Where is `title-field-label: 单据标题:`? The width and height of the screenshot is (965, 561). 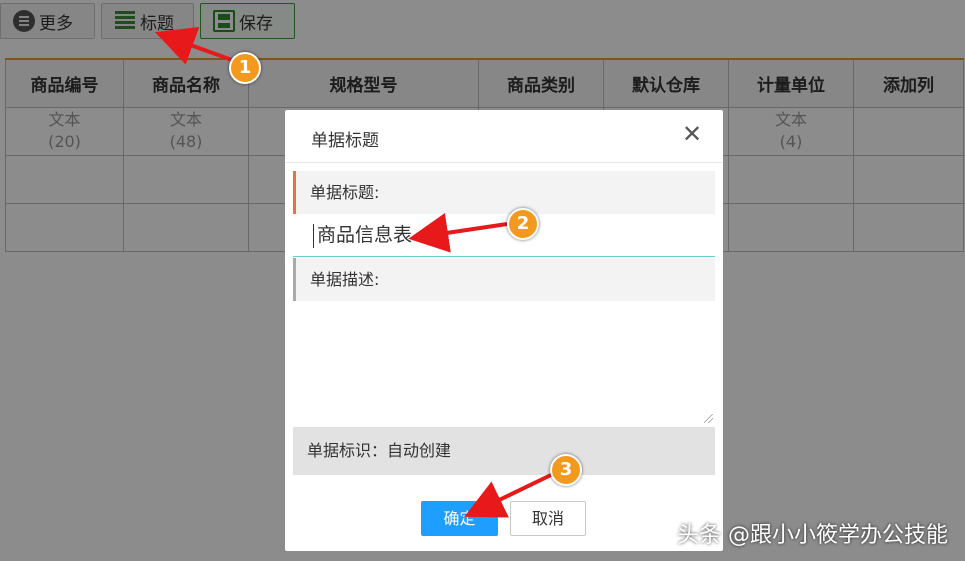 title-field-label: 单据标题: is located at coordinates (504, 192).